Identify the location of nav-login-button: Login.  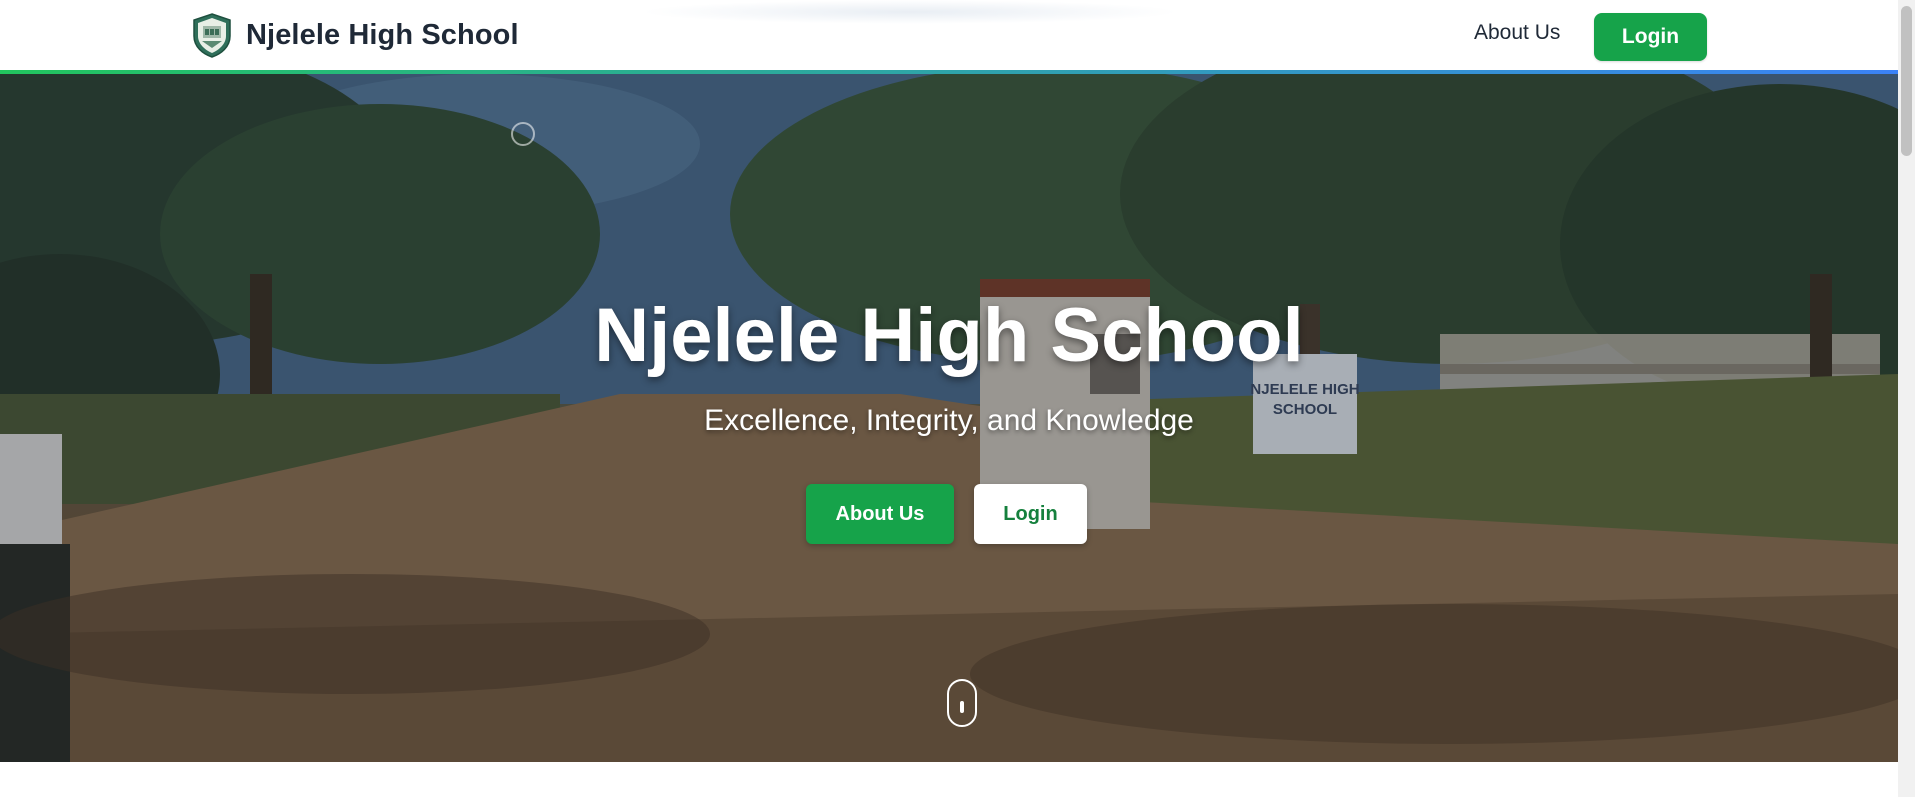
(1650, 37).